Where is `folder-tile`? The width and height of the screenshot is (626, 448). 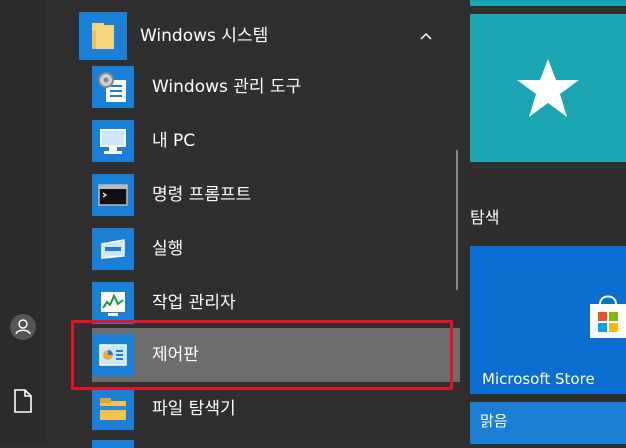
folder-tile is located at coordinates (103, 36).